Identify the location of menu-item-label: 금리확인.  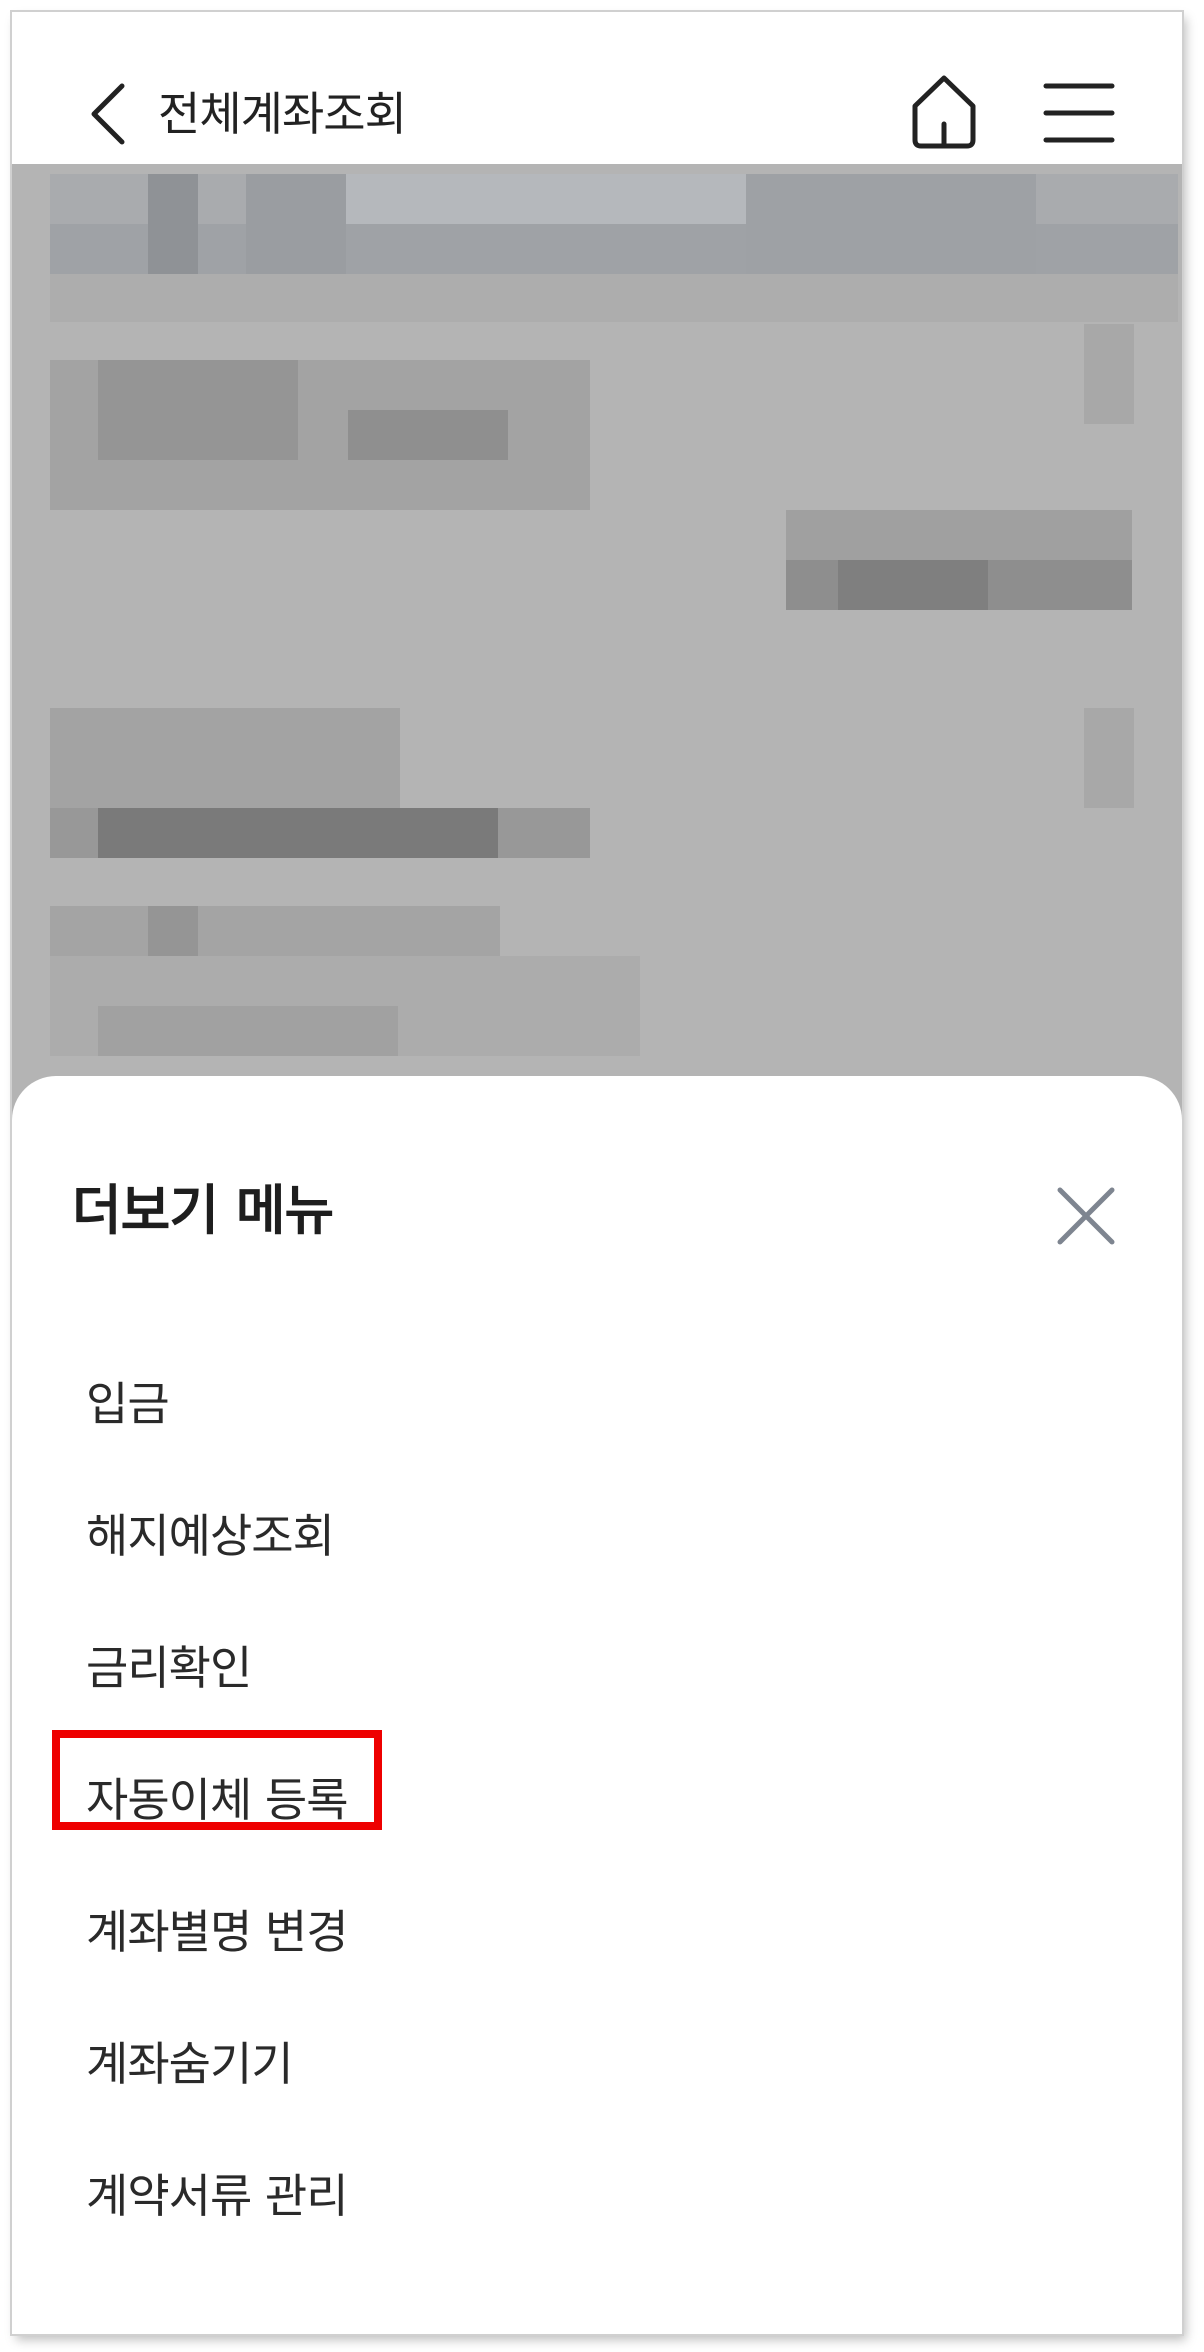
(169, 1668).